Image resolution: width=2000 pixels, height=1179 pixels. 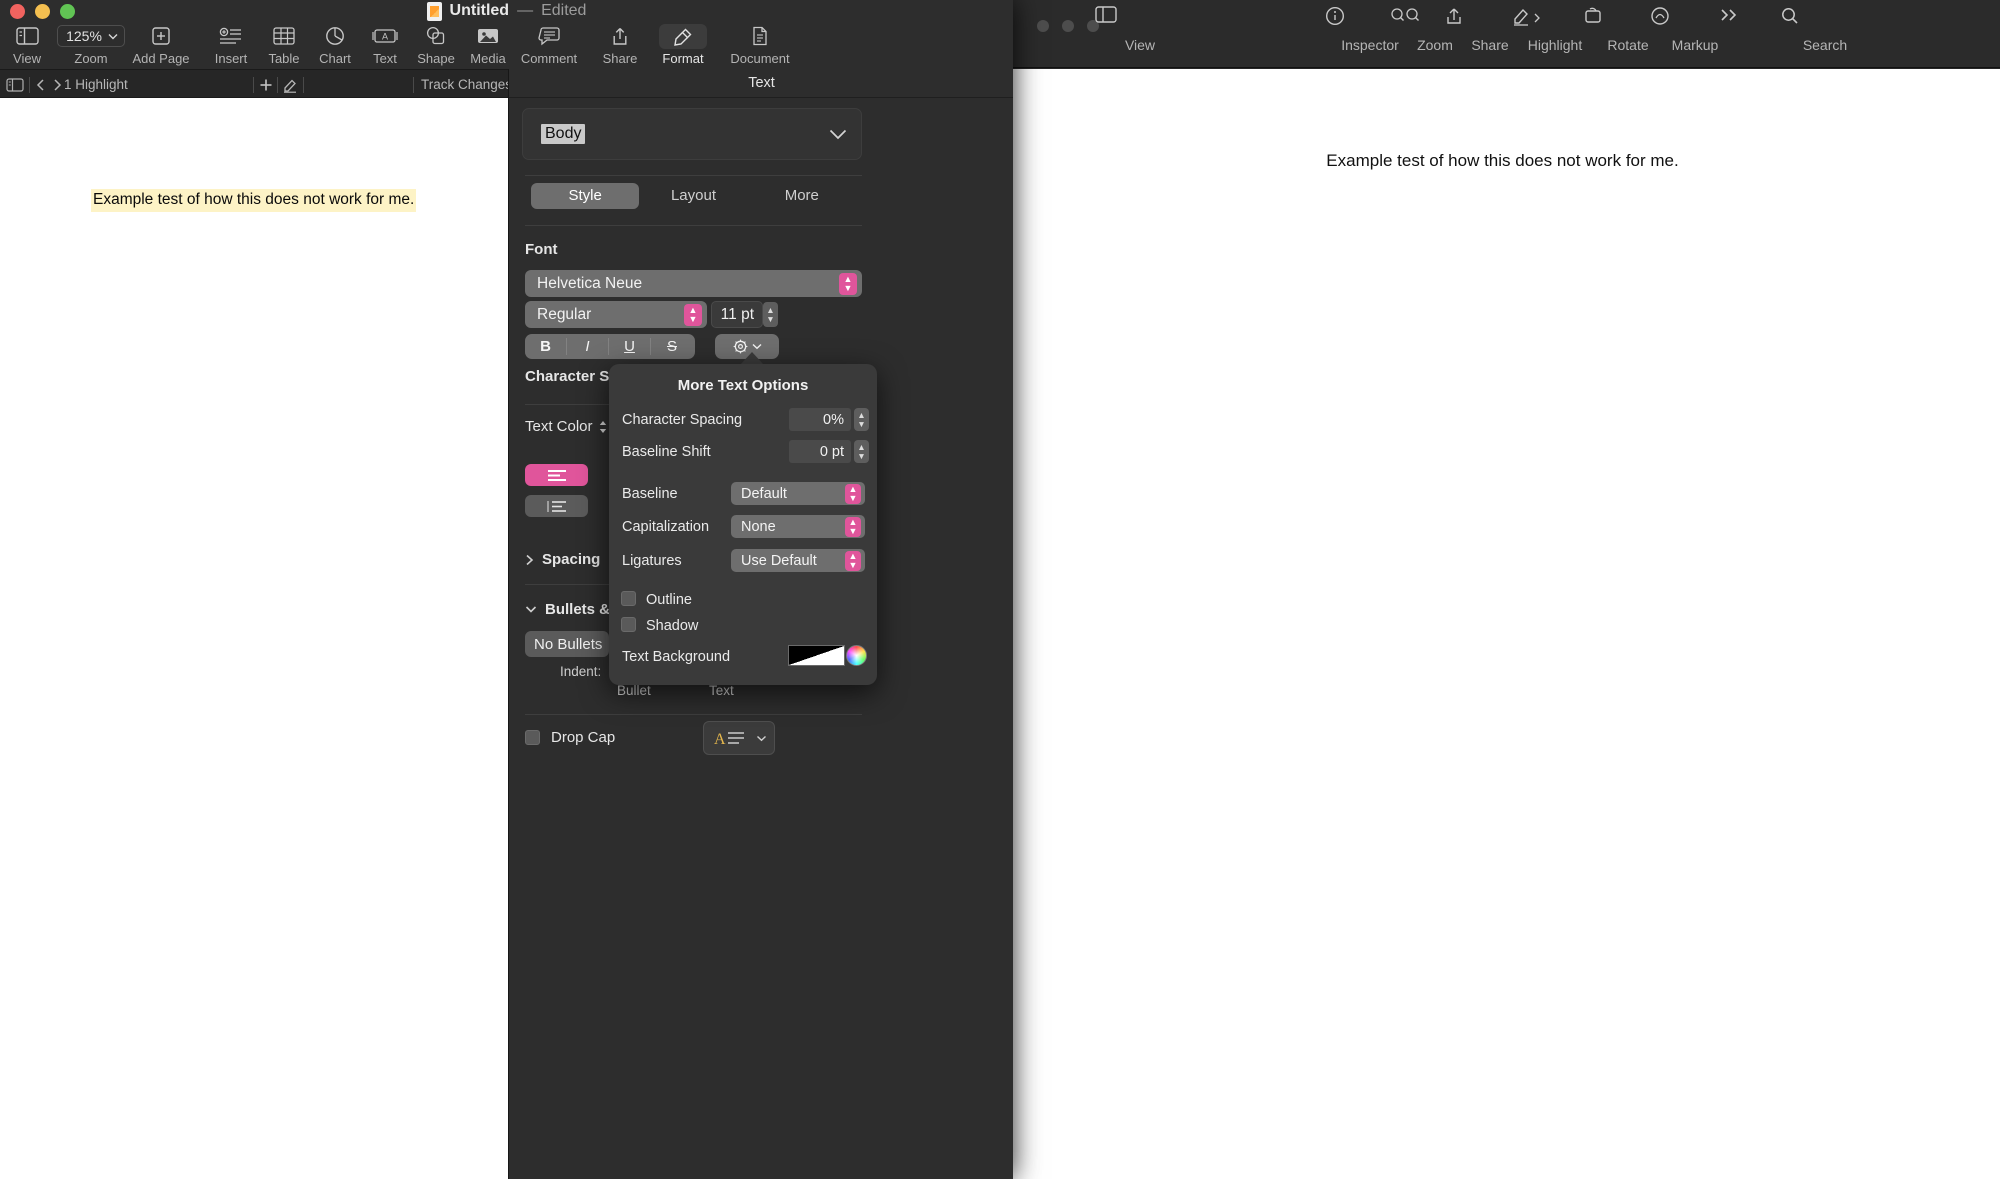 What do you see at coordinates (856, 655) in the screenshot?
I see `color-wheel-icon` at bounding box center [856, 655].